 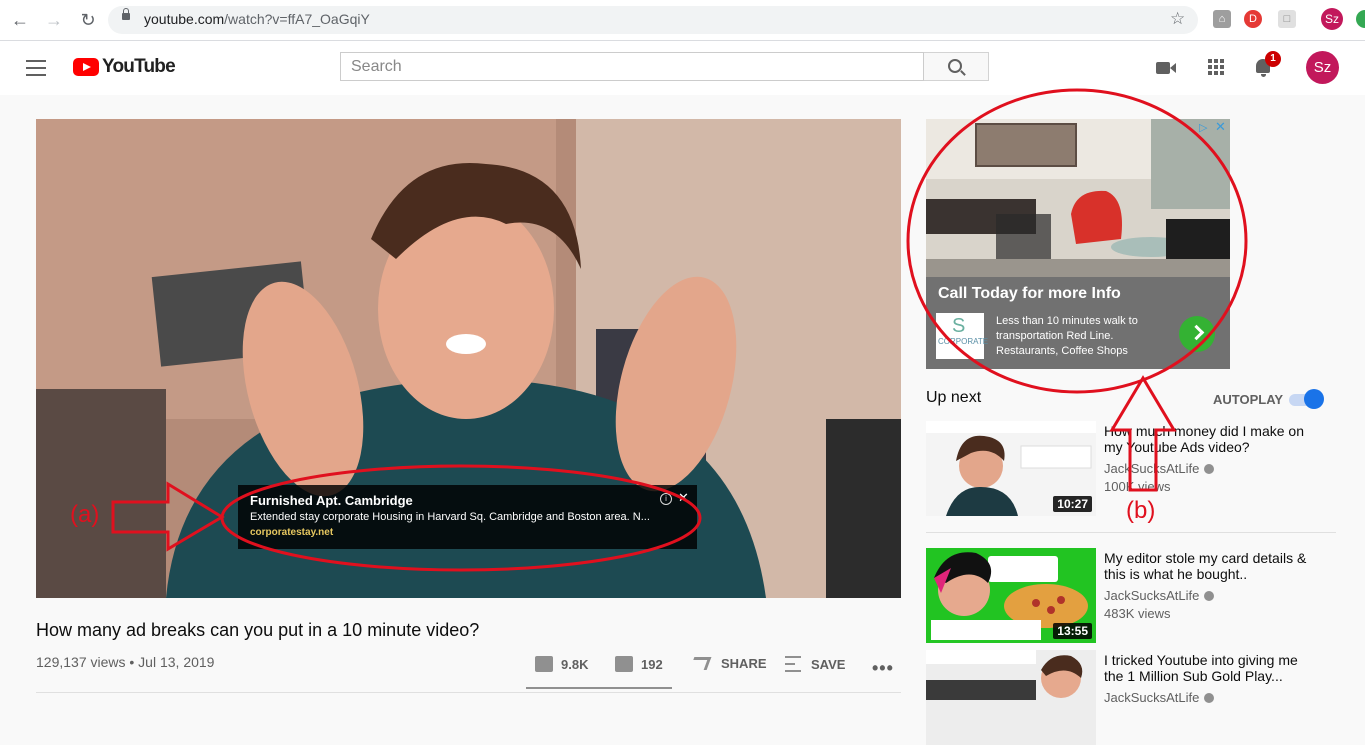 What do you see at coordinates (561, 664) in the screenshot?
I see `like-button: 9.8K` at bounding box center [561, 664].